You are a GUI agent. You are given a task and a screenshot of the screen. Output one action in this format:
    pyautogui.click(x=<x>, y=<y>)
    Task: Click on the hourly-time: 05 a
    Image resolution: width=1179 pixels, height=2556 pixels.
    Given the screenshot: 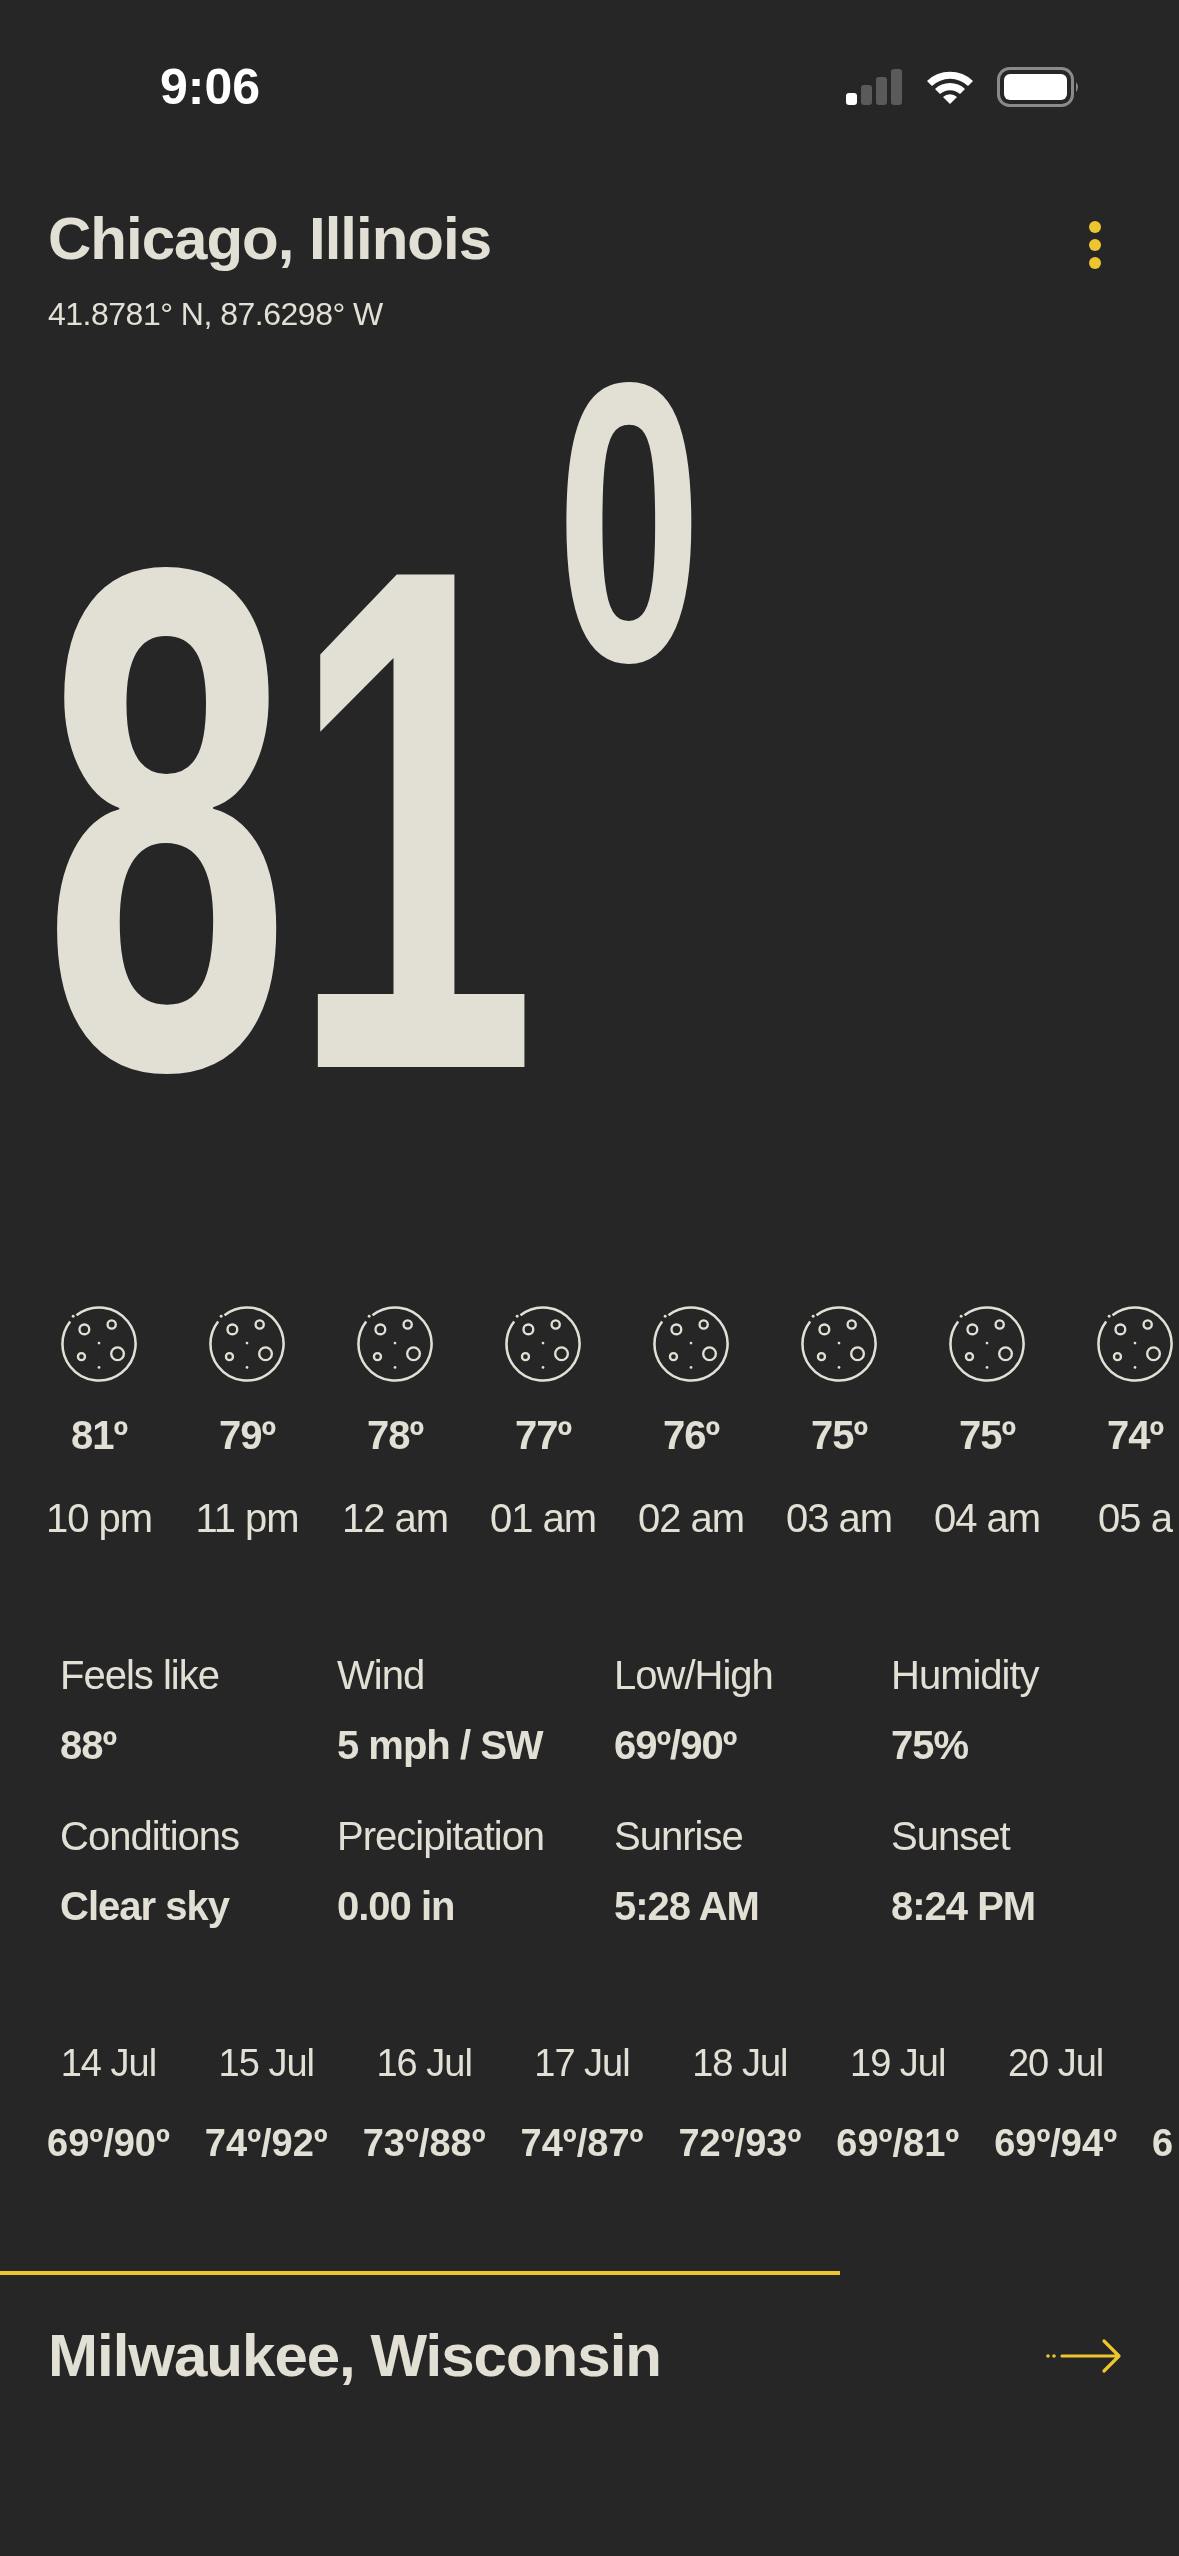 What is the action you would take?
    pyautogui.click(x=1135, y=1518)
    